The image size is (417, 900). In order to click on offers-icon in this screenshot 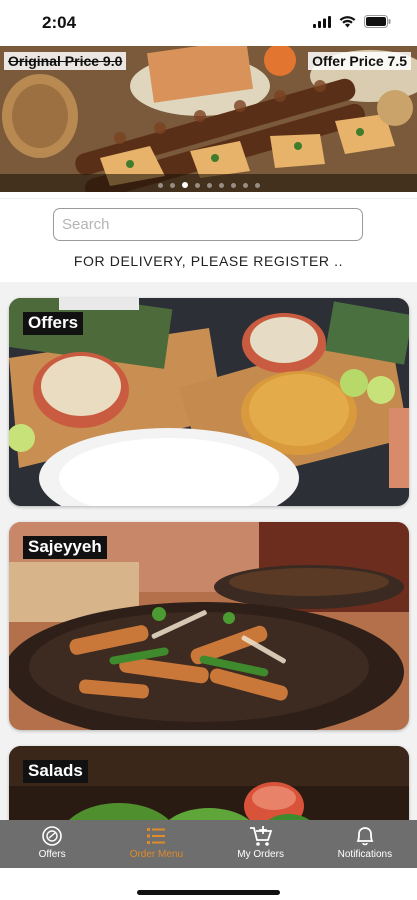, I will do `click(52, 836)`.